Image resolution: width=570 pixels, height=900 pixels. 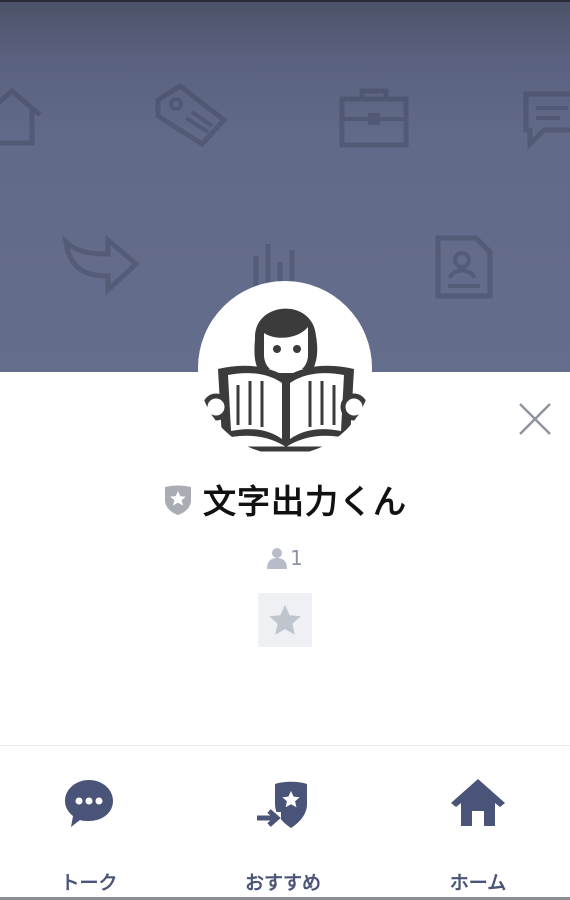 I want to click on person-icon, so click(x=277, y=558).